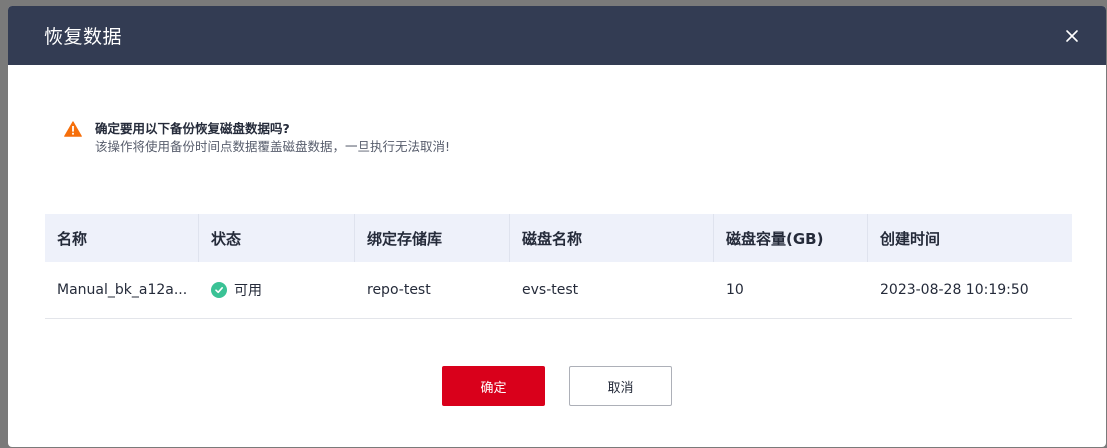 Image resolution: width=1107 pixels, height=448 pixels. What do you see at coordinates (735, 290) in the screenshot?
I see `cell-disk-capacity: 10` at bounding box center [735, 290].